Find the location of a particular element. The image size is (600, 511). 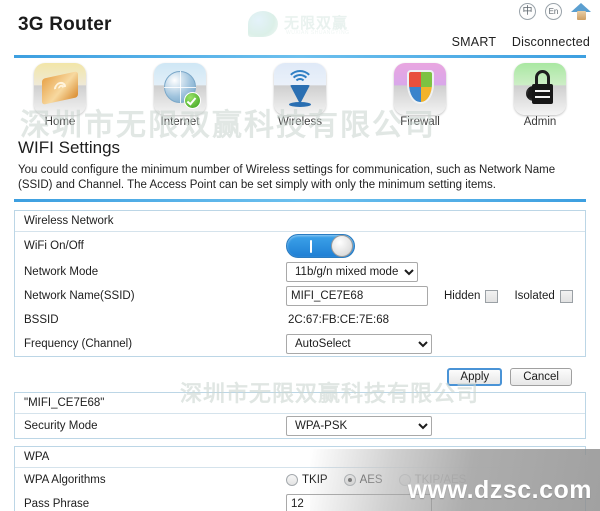

frequency-select: AutoSelect1234567891011 is located at coordinates (359, 344).